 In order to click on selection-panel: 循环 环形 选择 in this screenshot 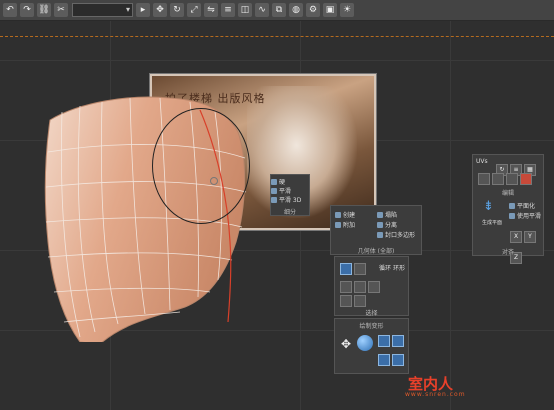, I will do `click(371, 286)`.